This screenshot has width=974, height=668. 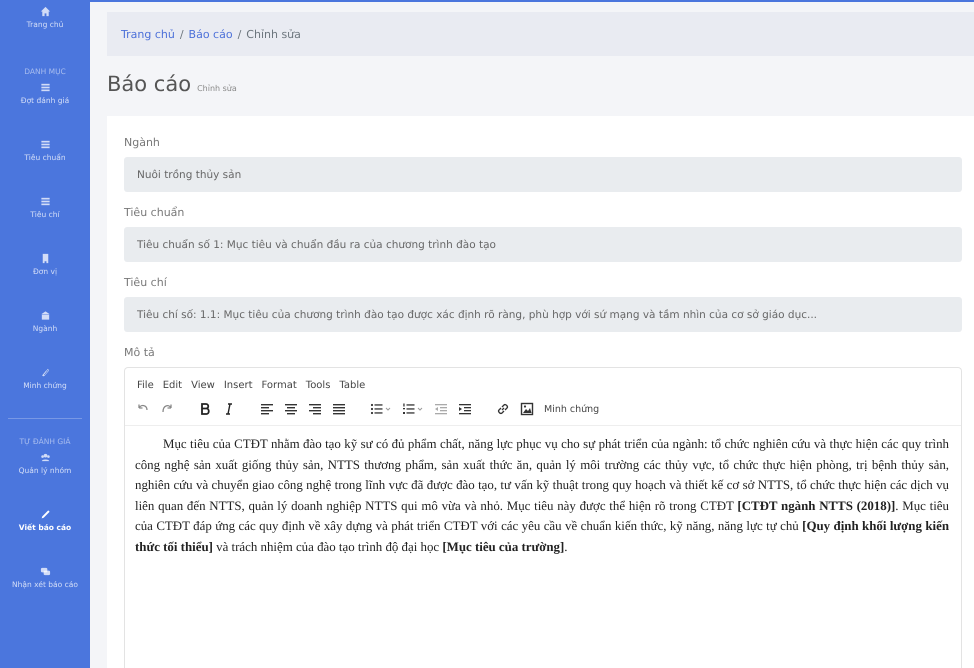 I want to click on input-field: Nuôi trồng thủy sản, so click(x=543, y=174).